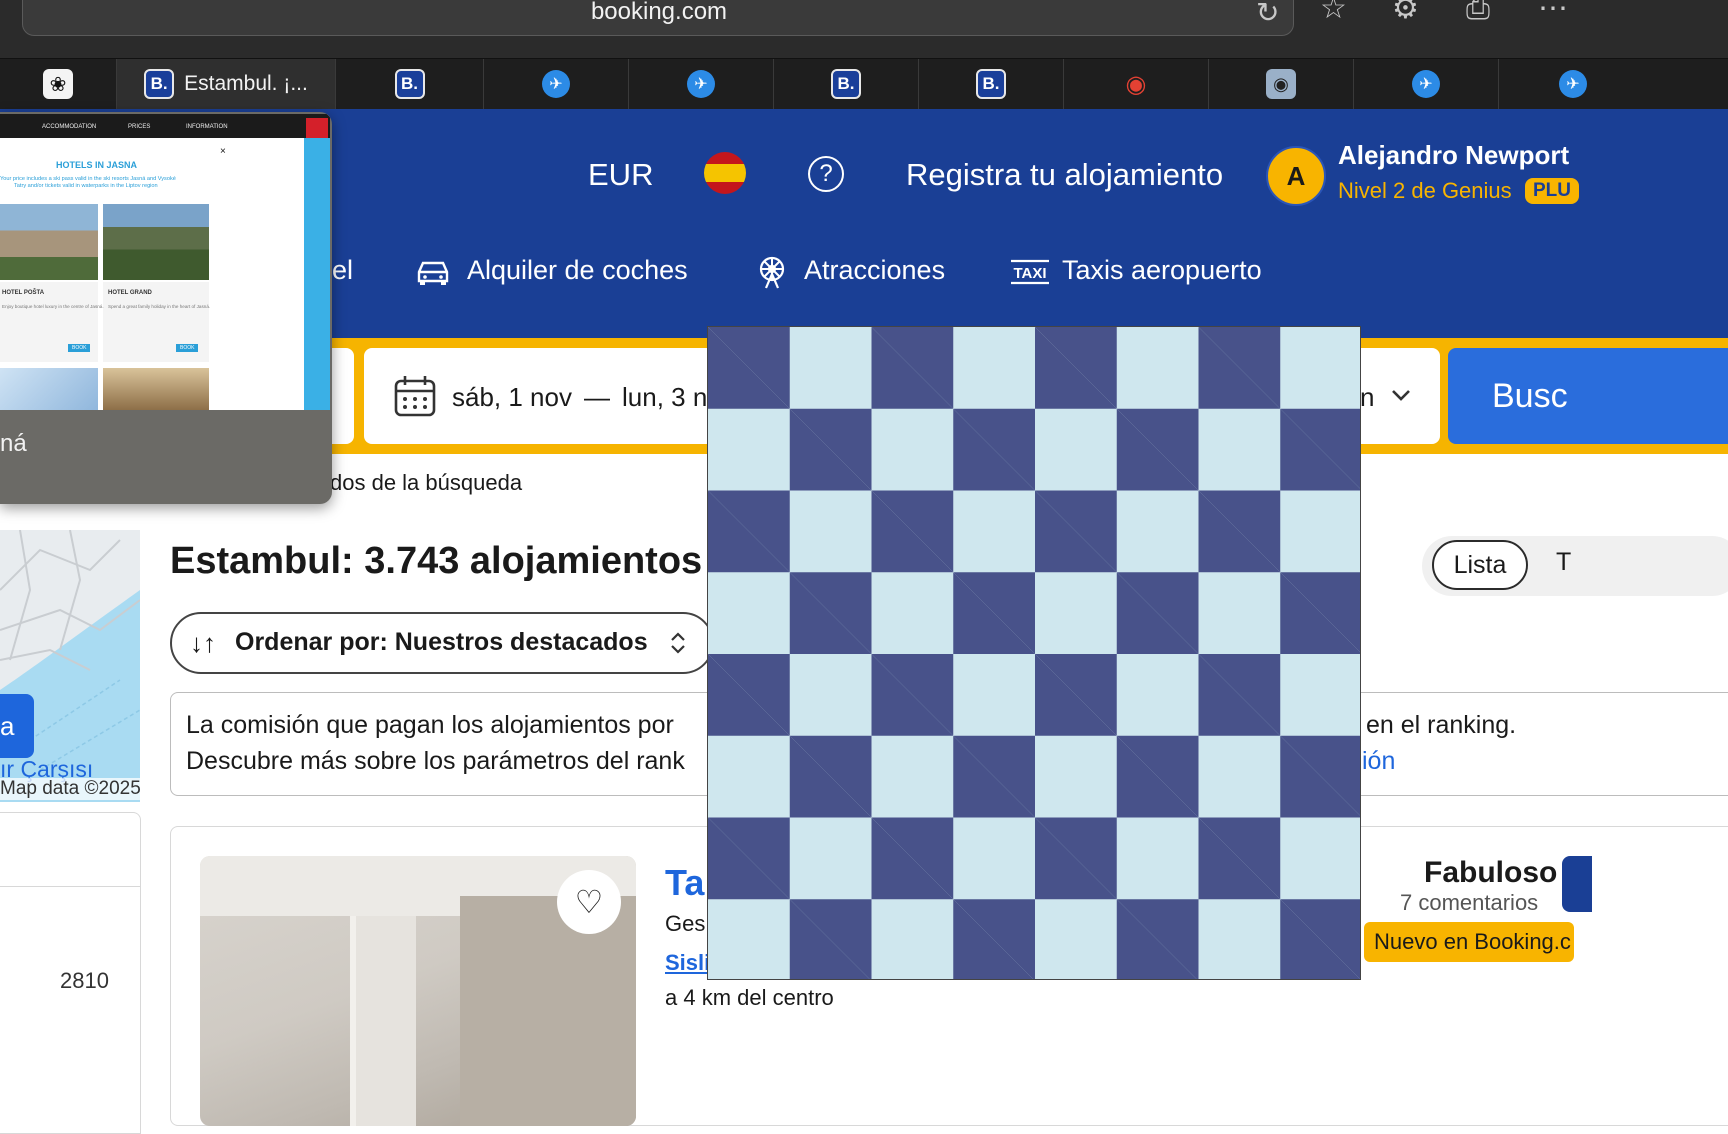 The width and height of the screenshot is (1728, 1134). What do you see at coordinates (17, 726) in the screenshot?
I see `map-button: a` at bounding box center [17, 726].